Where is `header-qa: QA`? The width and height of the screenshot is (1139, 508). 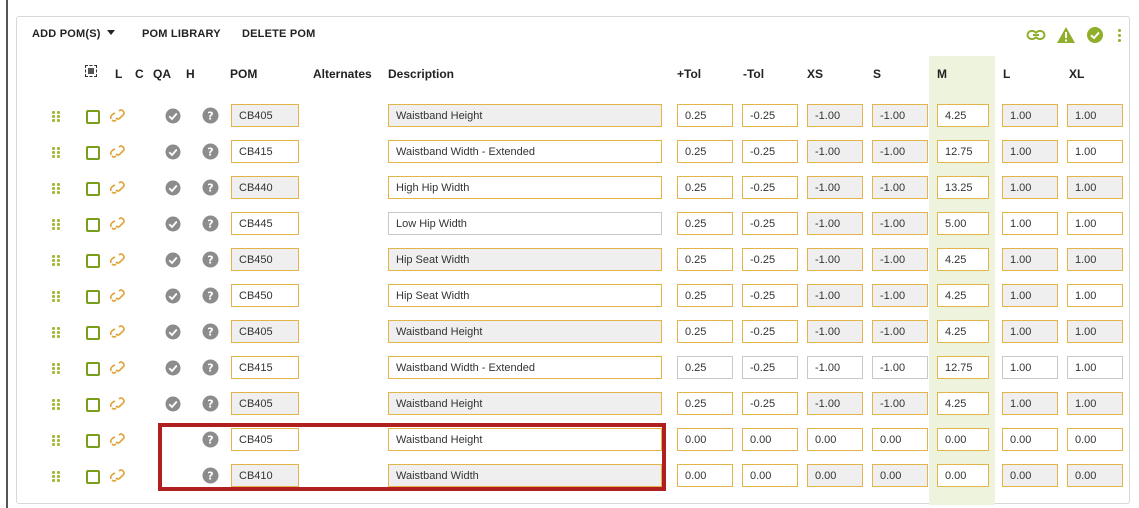
header-qa: QA is located at coordinates (162, 74).